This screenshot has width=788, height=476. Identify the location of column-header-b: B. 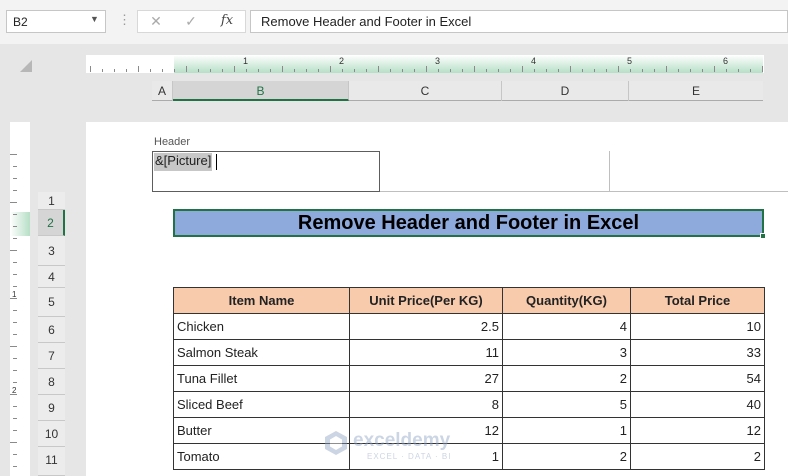
(261, 91).